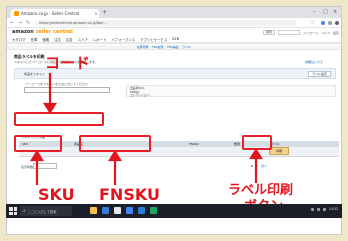  I want to click on header-tools: 検索 メッセージ ヘルプ 設定, so click(301, 32).